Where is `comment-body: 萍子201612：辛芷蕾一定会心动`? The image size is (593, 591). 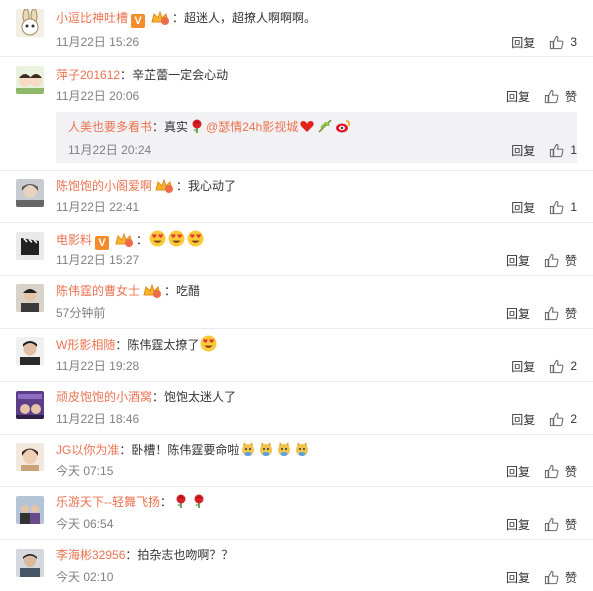
comment-body: 萍子201612：辛芷蕾一定会心动 is located at coordinates (142, 75).